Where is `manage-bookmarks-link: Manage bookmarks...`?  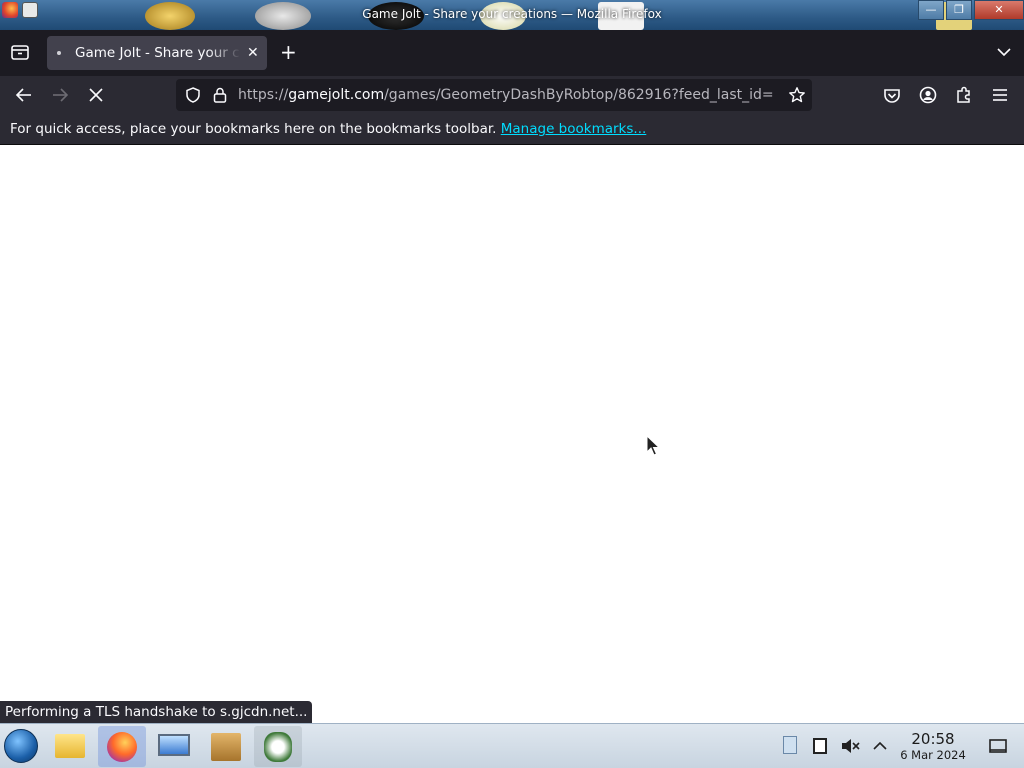 manage-bookmarks-link: Manage bookmarks... is located at coordinates (574, 129).